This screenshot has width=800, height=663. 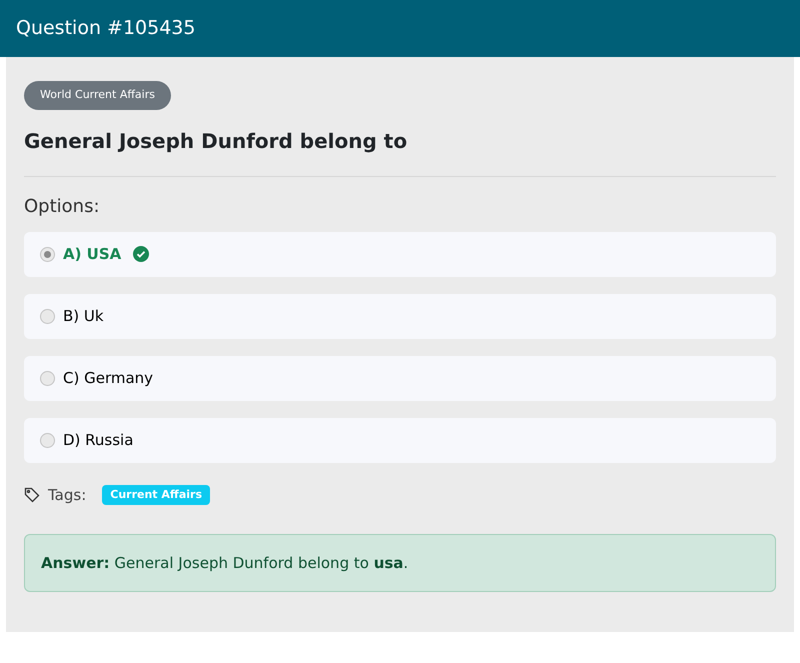 What do you see at coordinates (32, 494) in the screenshot?
I see `tag-icon` at bounding box center [32, 494].